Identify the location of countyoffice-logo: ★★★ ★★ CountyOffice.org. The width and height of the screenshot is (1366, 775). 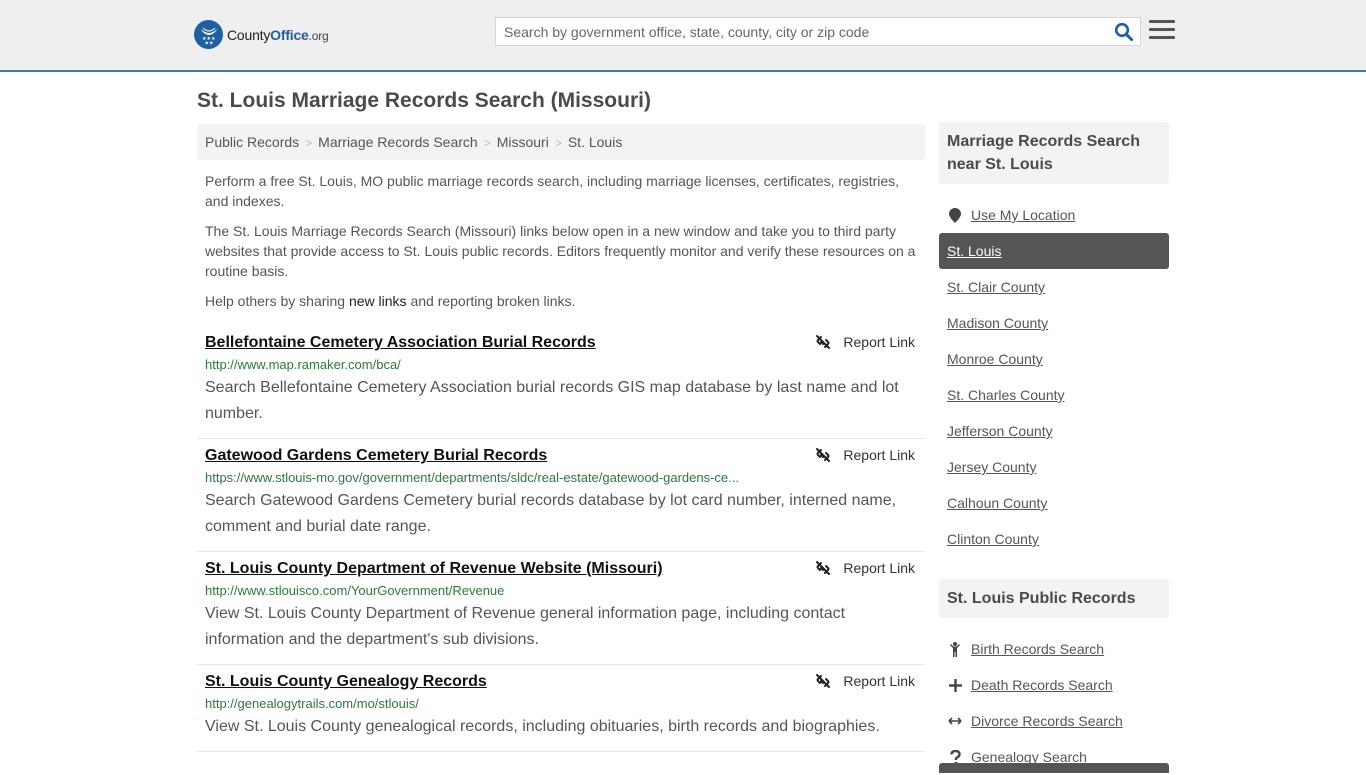
(261, 34).